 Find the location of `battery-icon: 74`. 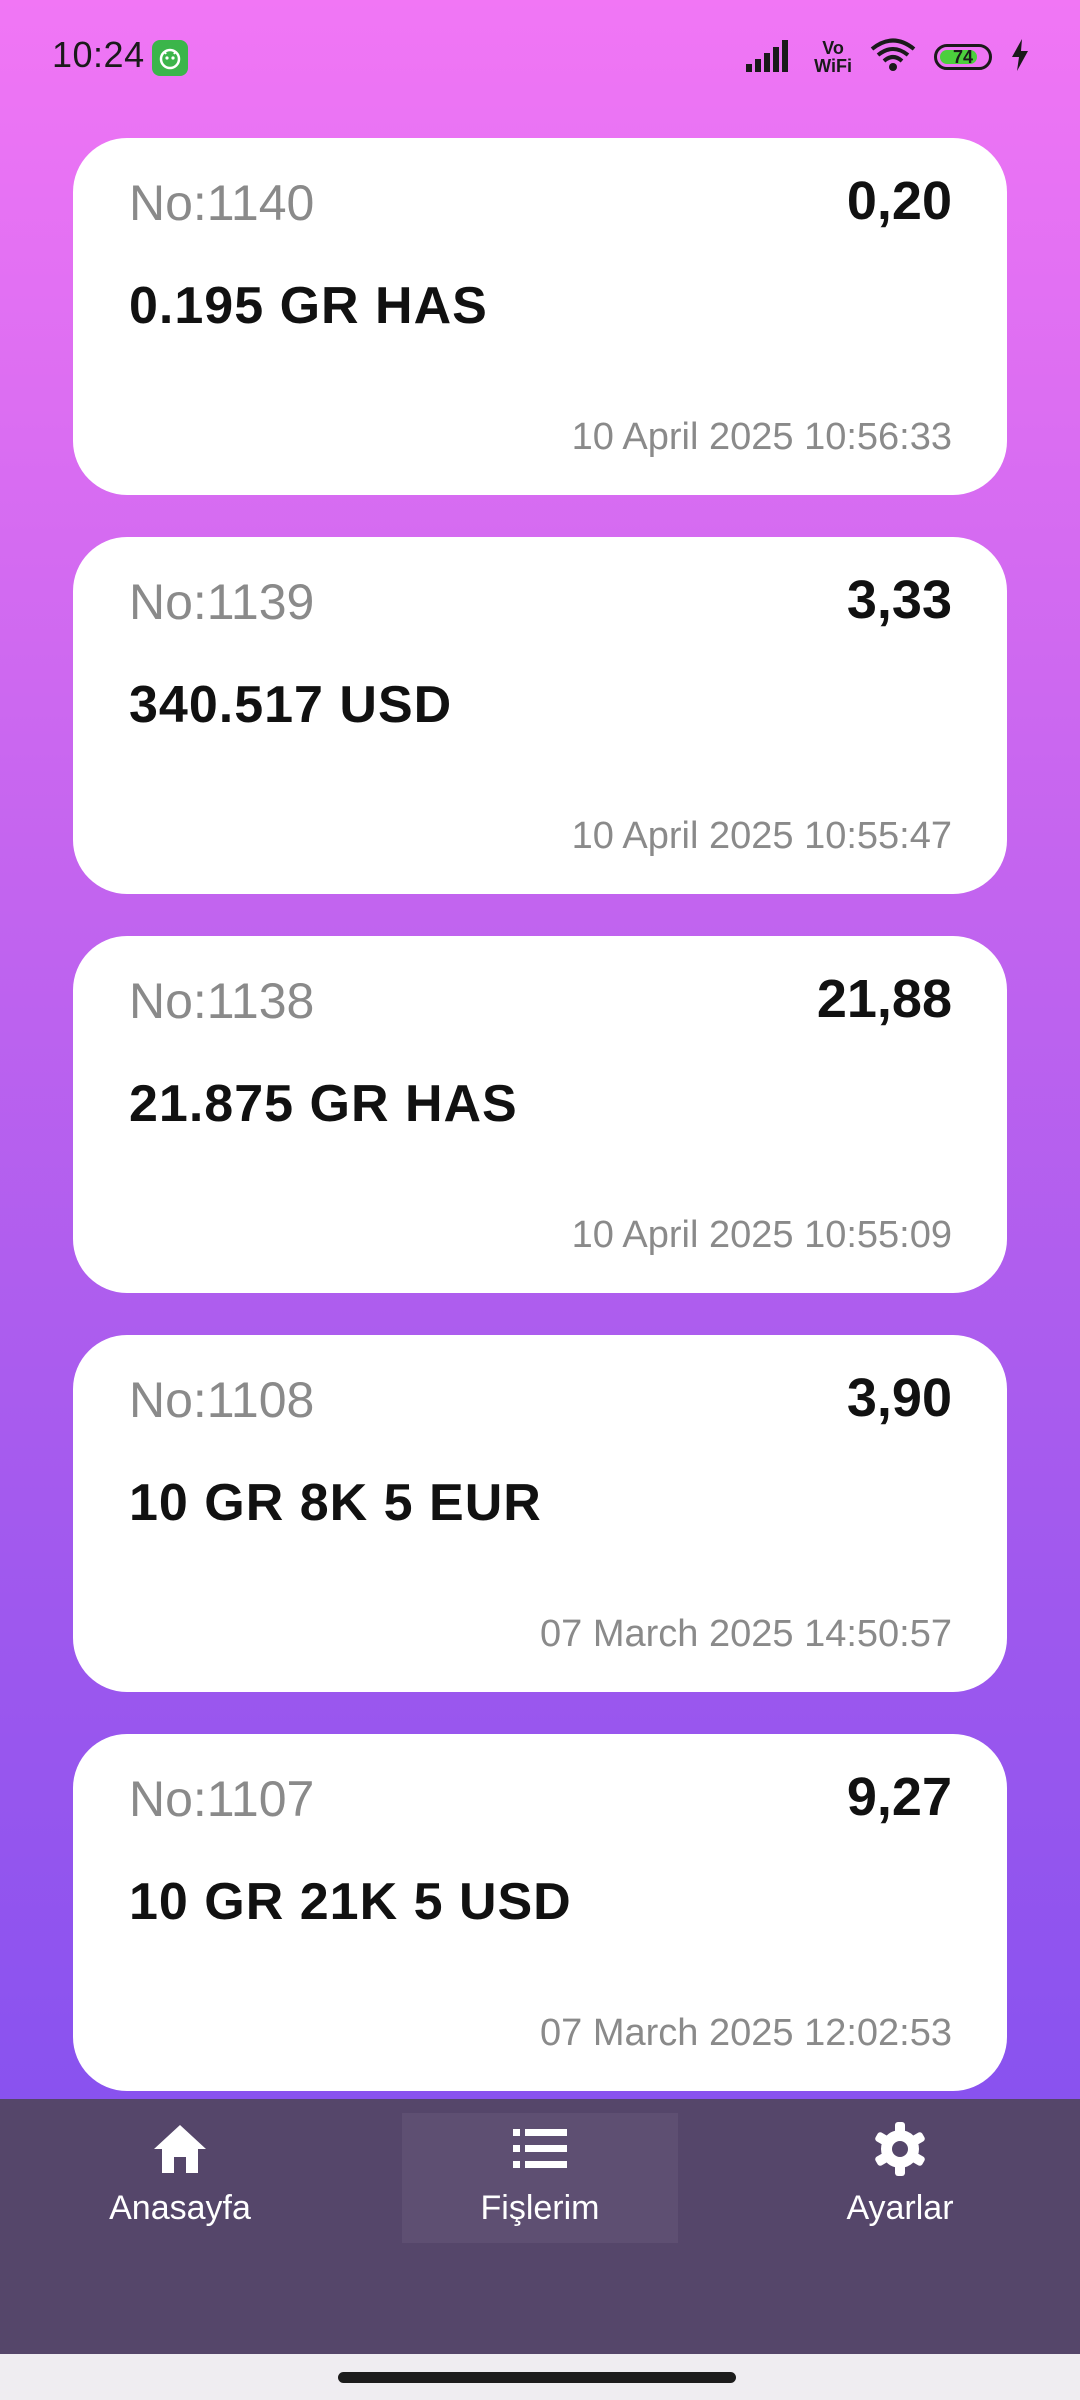

battery-icon: 74 is located at coordinates (963, 57).